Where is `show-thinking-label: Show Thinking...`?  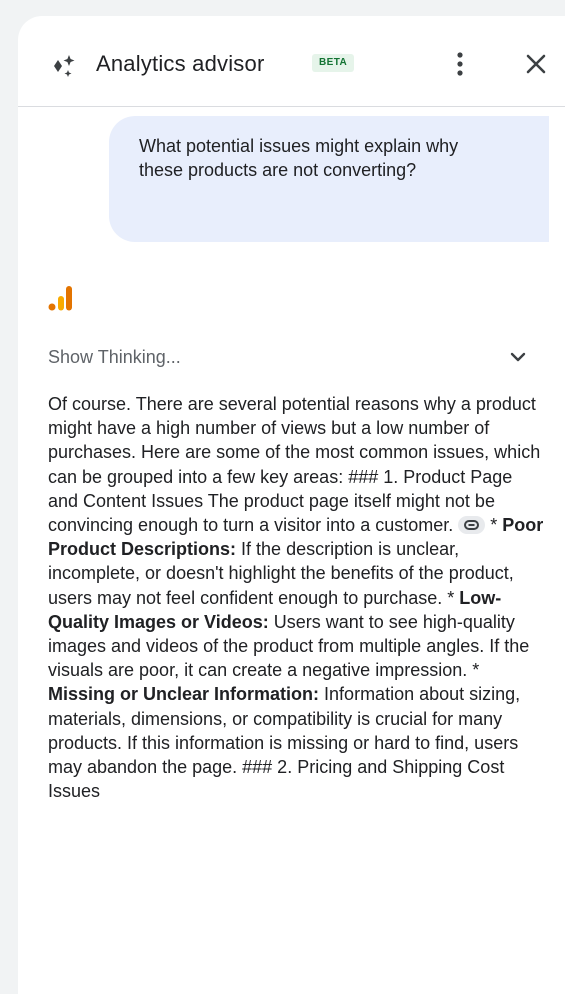
show-thinking-label: Show Thinking... is located at coordinates (114, 357).